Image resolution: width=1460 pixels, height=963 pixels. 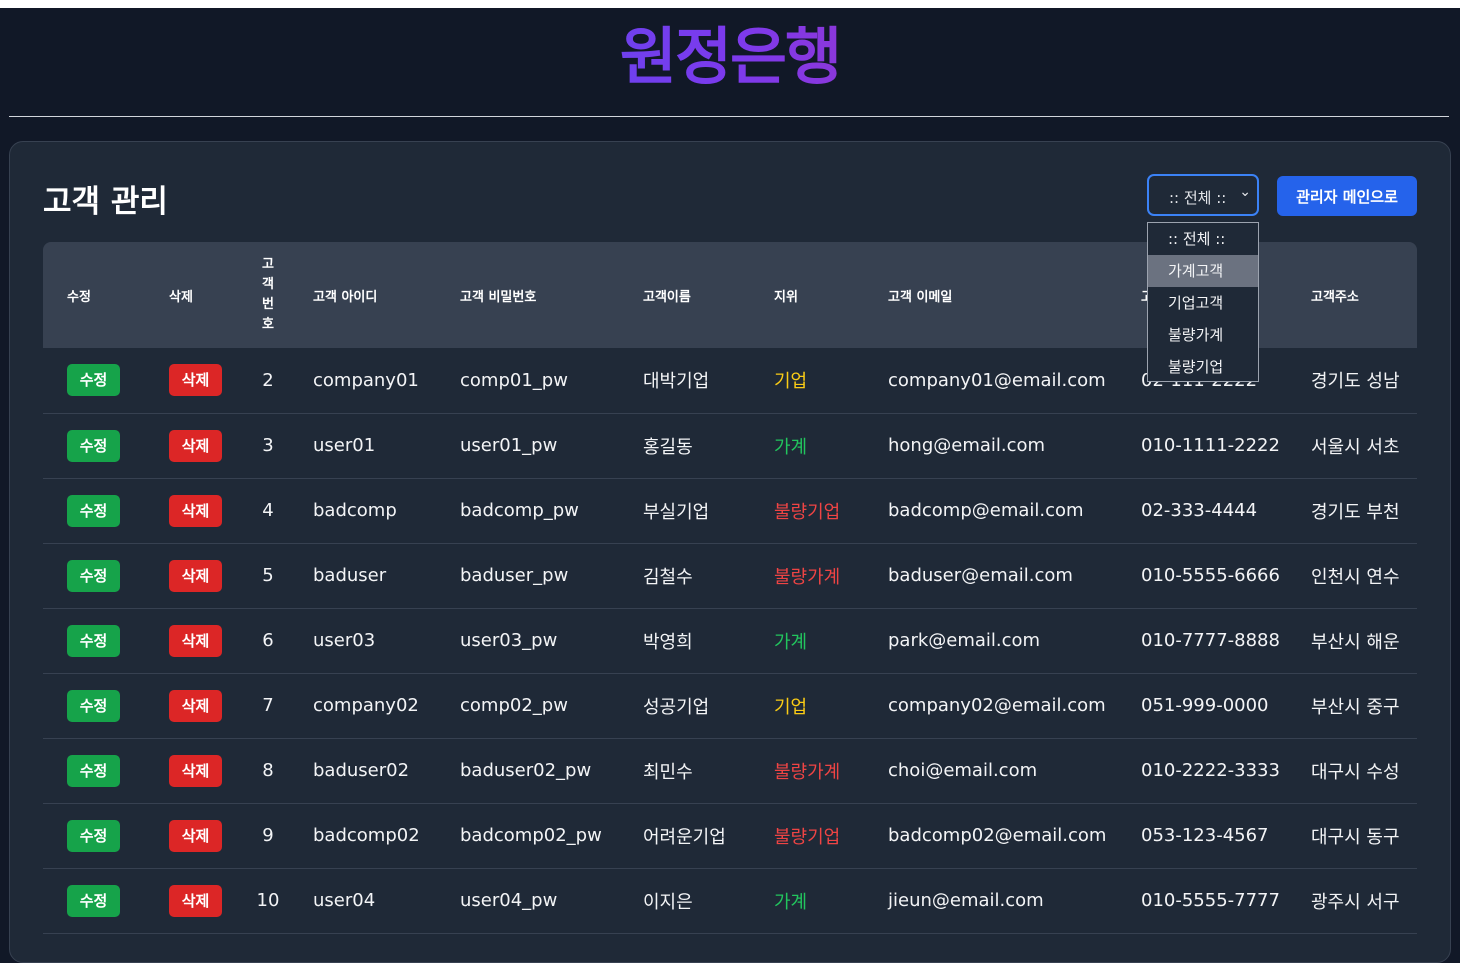 I want to click on col-header-delete: 삭제, so click(x=181, y=297).